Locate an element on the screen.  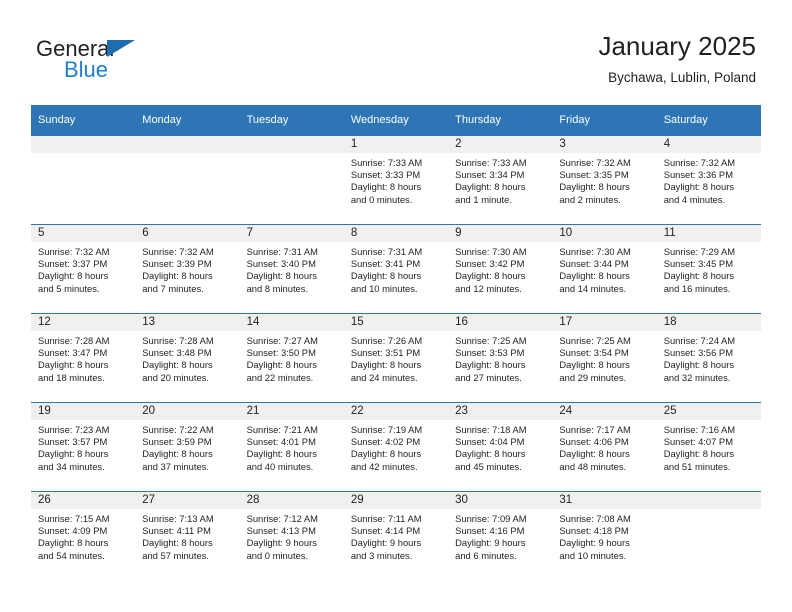
day-number: 3 is located at coordinates (604, 144).